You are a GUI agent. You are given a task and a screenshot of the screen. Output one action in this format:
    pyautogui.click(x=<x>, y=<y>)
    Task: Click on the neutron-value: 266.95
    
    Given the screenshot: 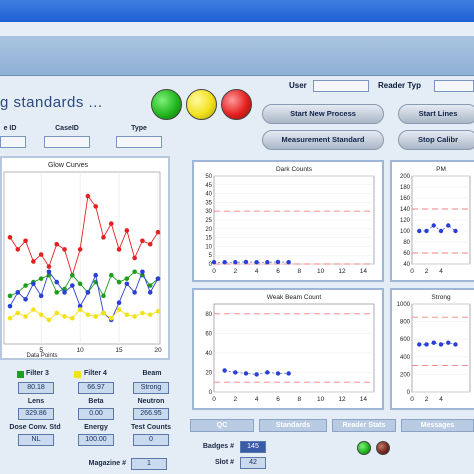 What is the action you would take?
    pyautogui.click(x=151, y=414)
    